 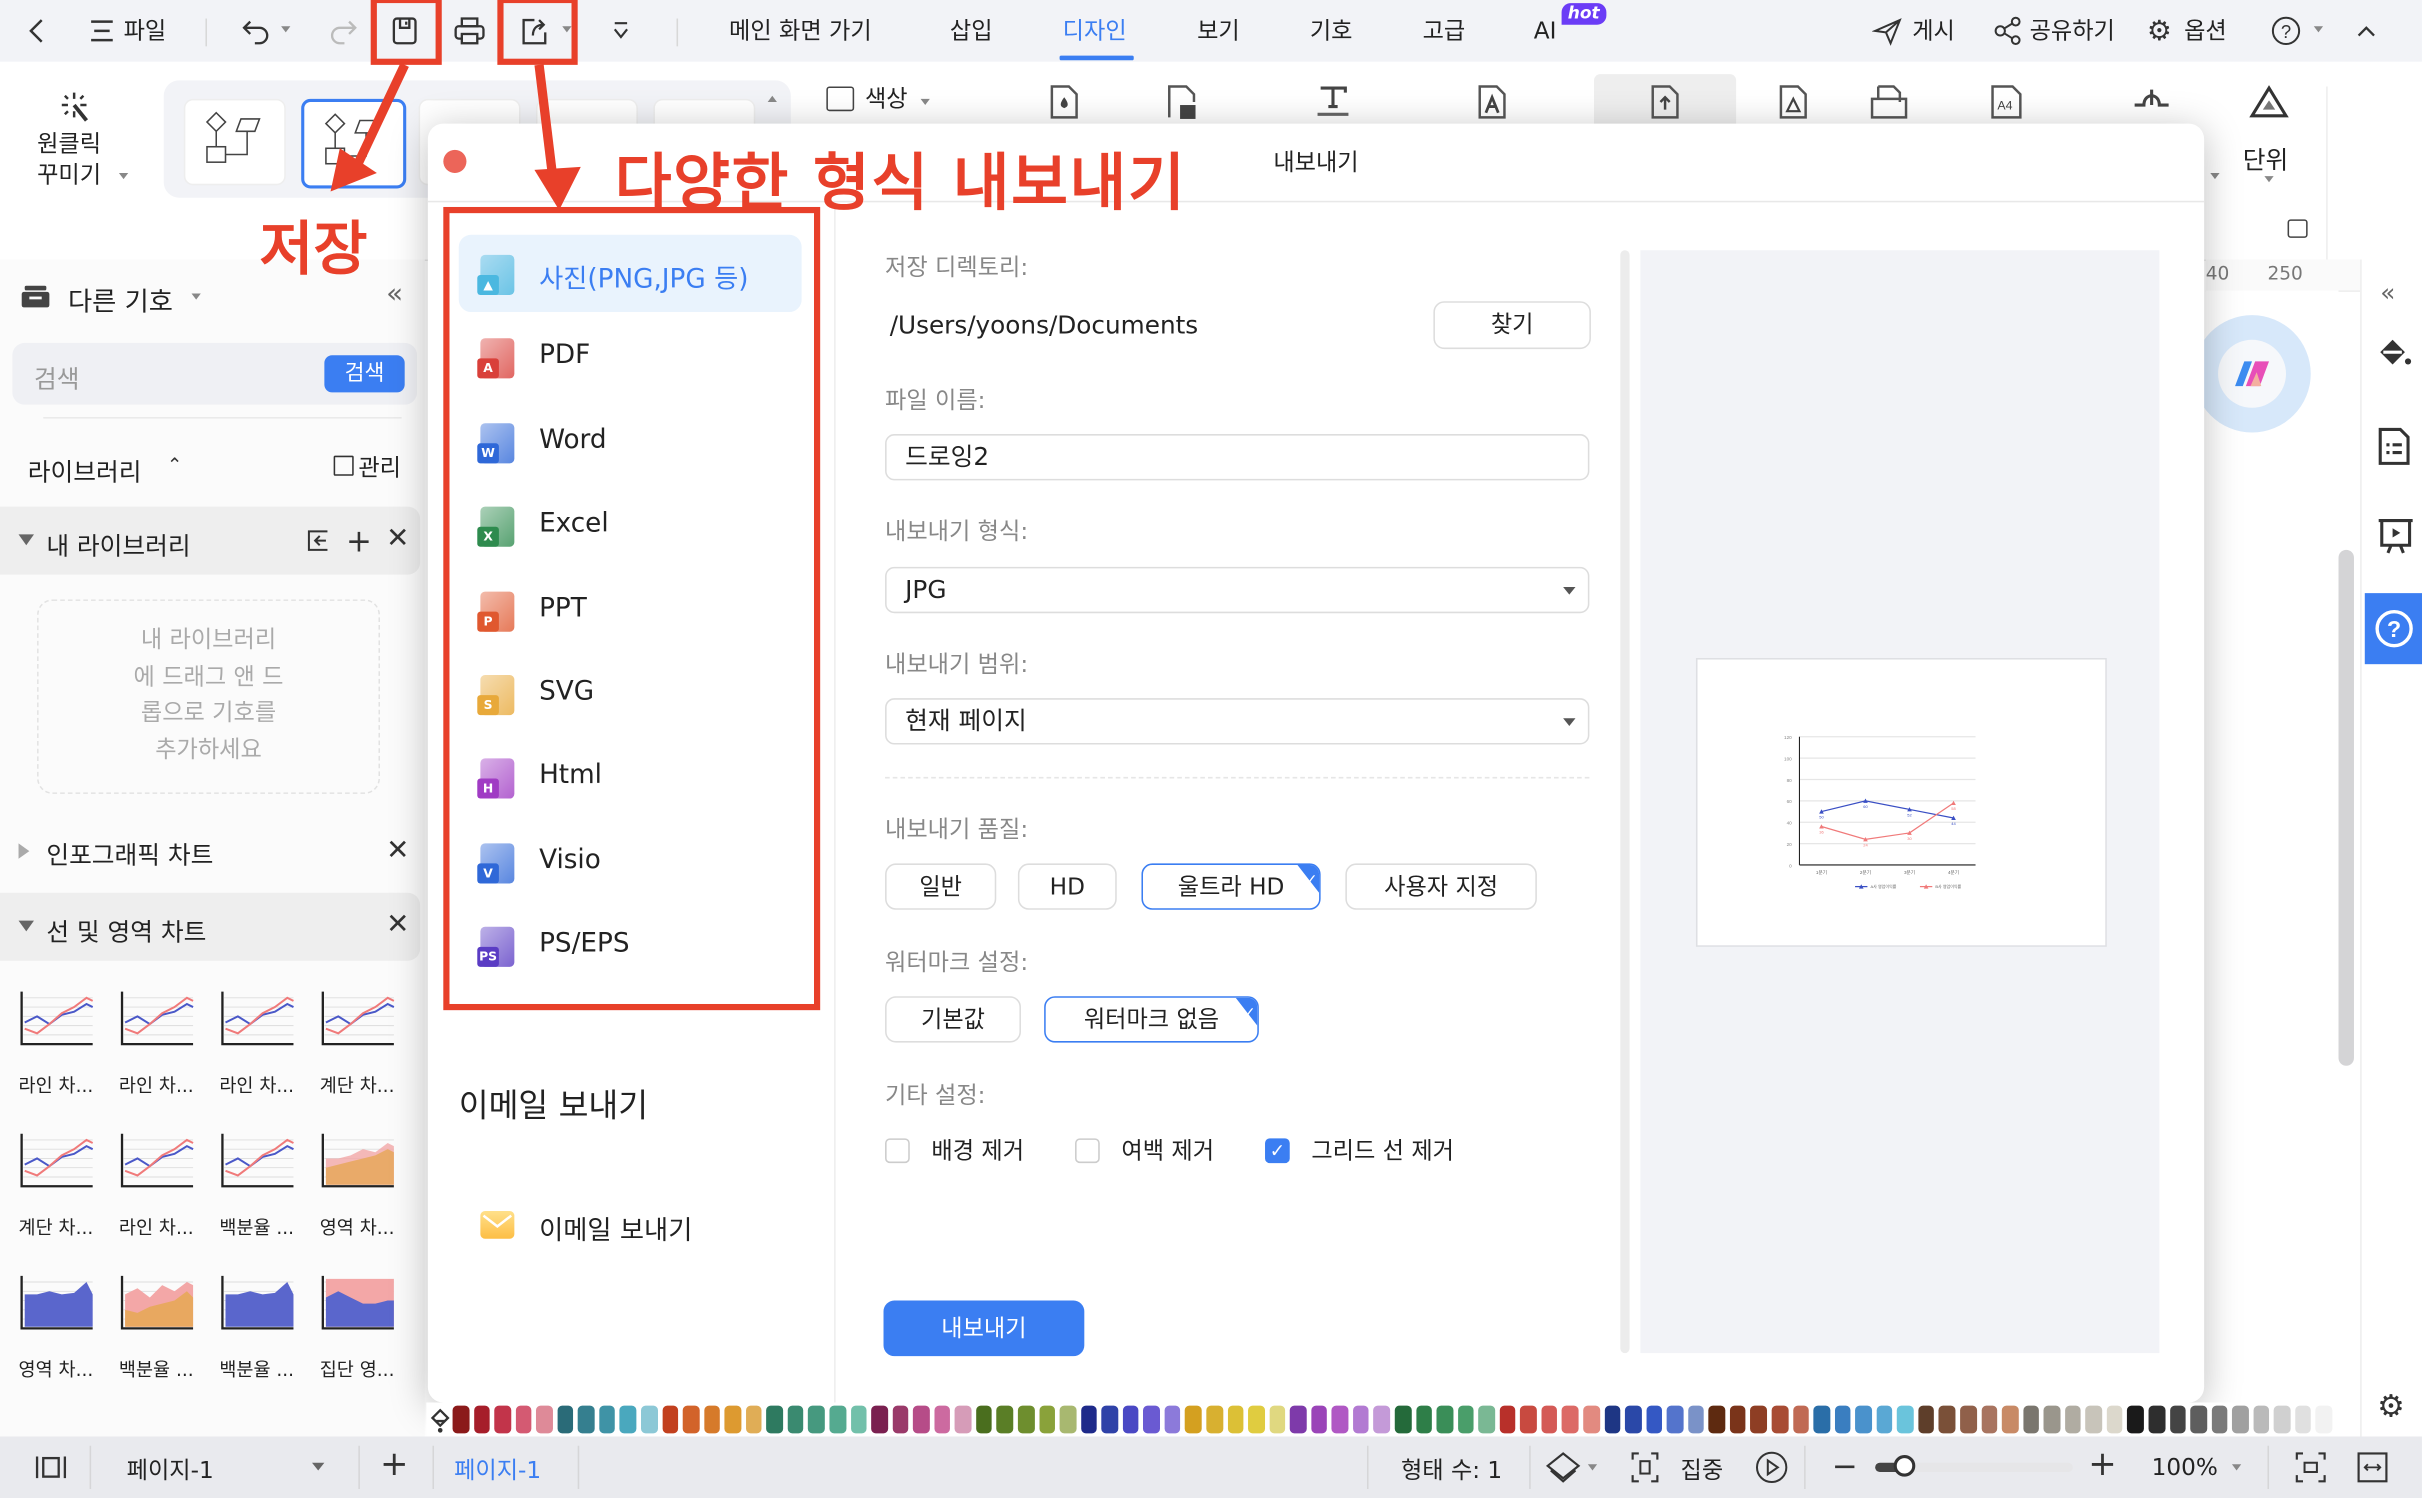 What do you see at coordinates (632, 608) in the screenshot?
I see `format-list-highlight-box` at bounding box center [632, 608].